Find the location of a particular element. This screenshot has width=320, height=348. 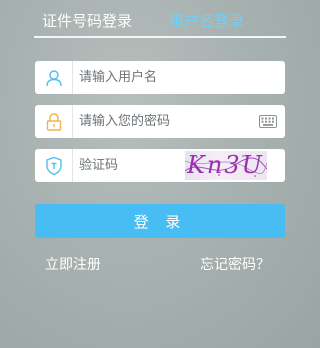

username-field is located at coordinates (160, 77).